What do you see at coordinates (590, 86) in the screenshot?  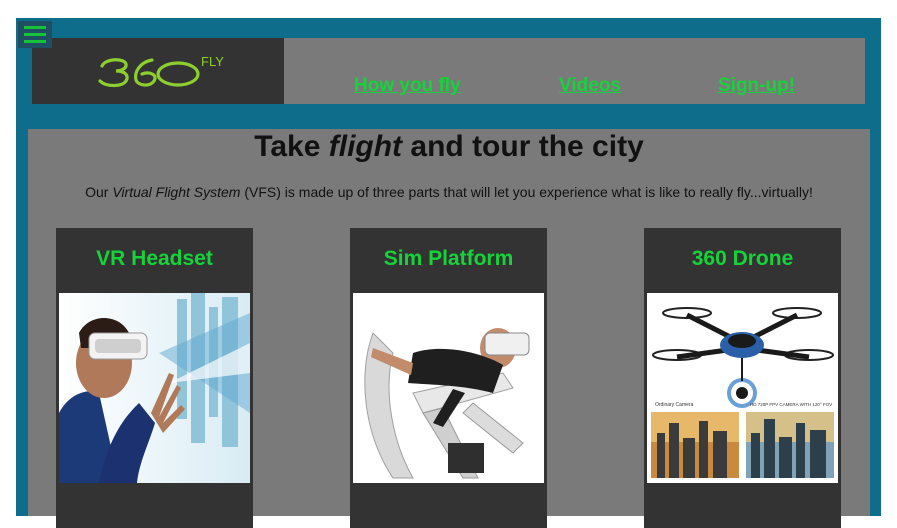 I see `nav-videos: Videos` at bounding box center [590, 86].